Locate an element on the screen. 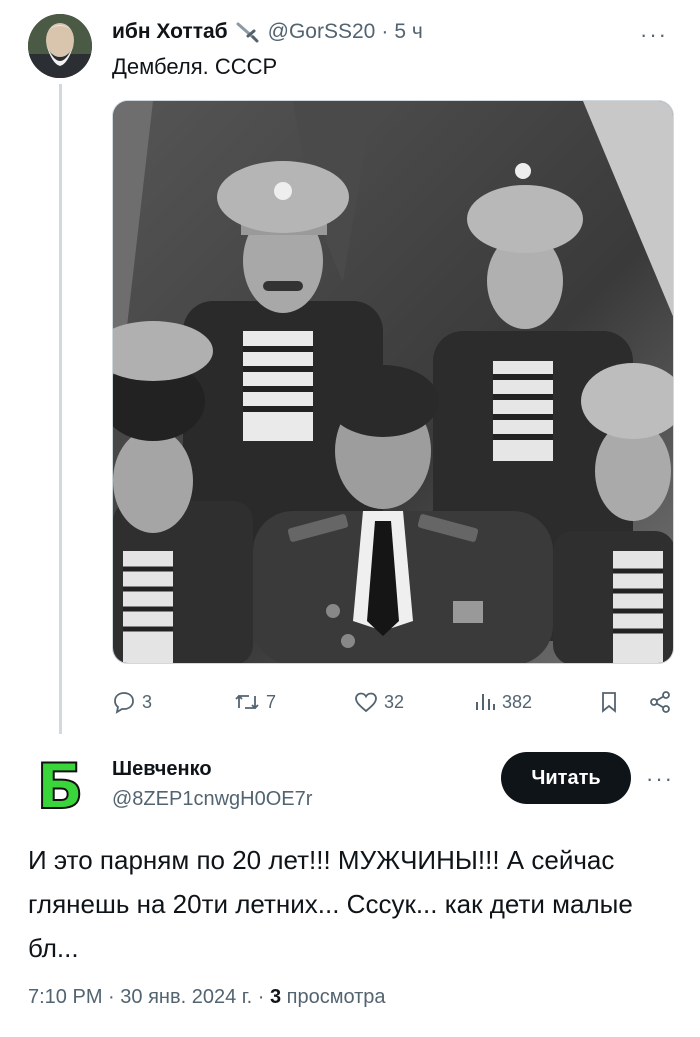 Image resolution: width=700 pixels, height=1037 pixels. tweet-action-bar: 3 7 32 382 is located at coordinates (393, 702).